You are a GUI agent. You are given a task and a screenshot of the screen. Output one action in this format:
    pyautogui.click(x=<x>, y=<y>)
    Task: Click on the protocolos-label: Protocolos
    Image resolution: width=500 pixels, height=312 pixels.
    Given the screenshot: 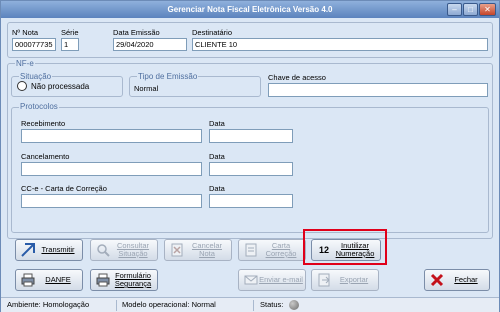 What is the action you would take?
    pyautogui.click(x=39, y=106)
    